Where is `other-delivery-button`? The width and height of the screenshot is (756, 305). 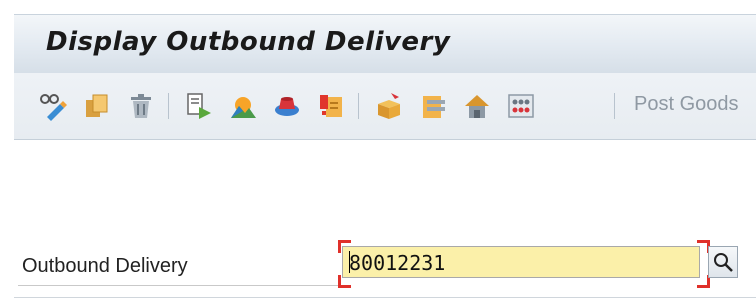
other-delivery-button is located at coordinates (199, 106).